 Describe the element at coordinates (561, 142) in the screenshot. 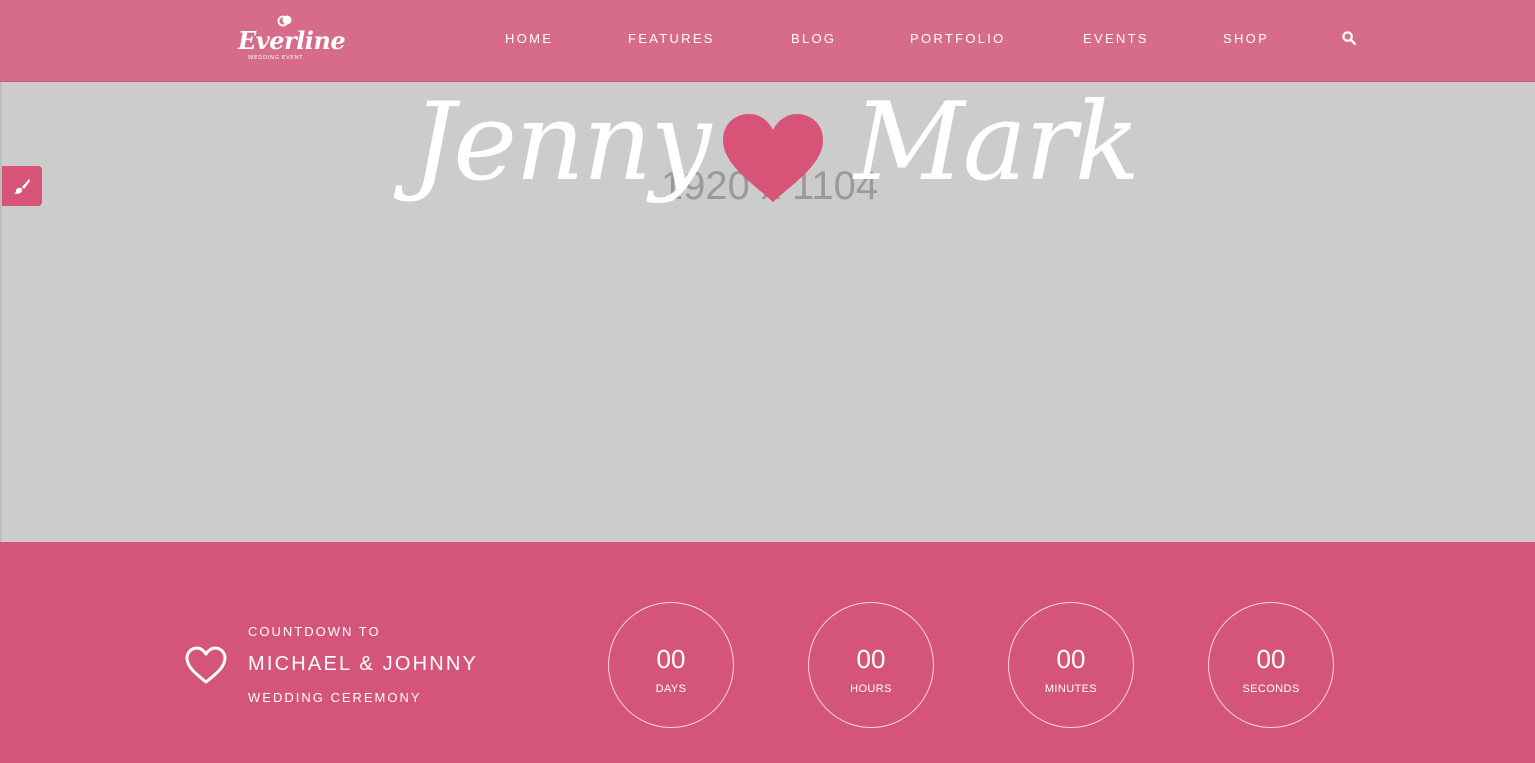

I see `name-left: Jenny` at that location.